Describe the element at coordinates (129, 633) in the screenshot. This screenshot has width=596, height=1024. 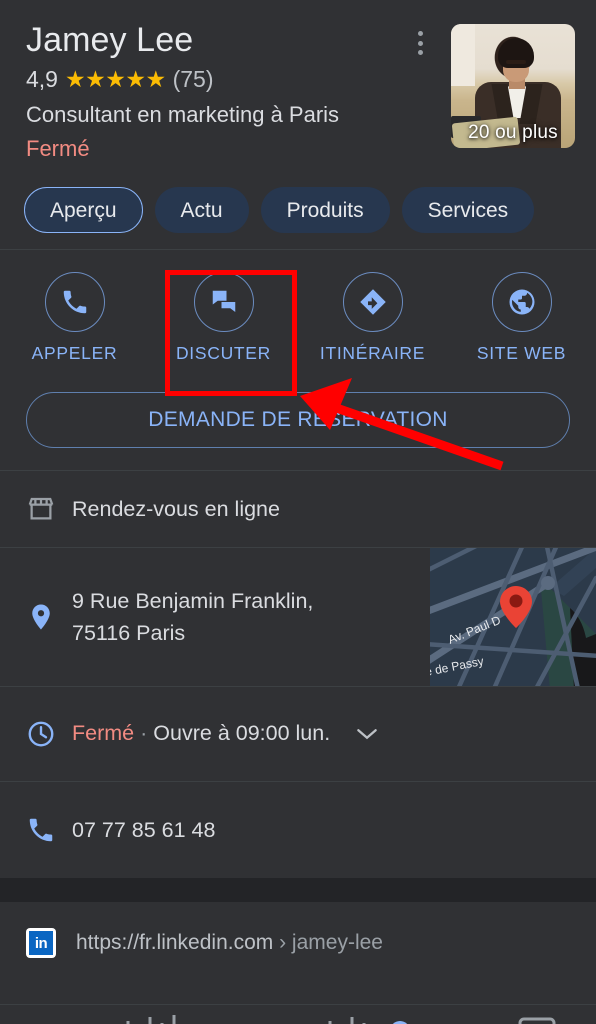
I see `address-line-2: 75116 Paris` at that location.